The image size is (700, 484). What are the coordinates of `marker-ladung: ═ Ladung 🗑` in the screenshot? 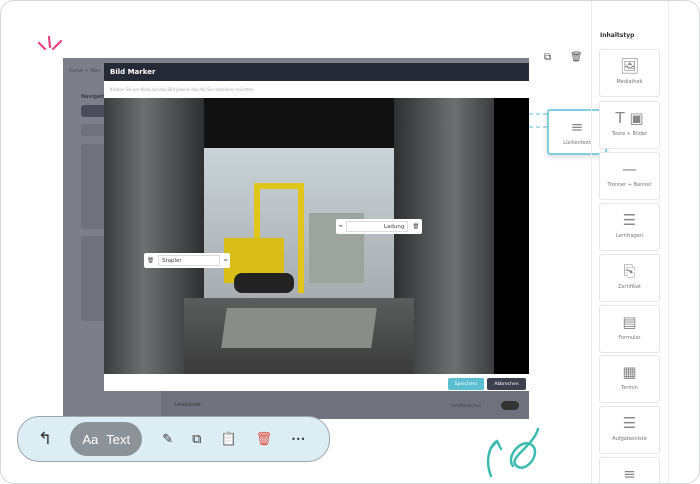 It's located at (379, 226).